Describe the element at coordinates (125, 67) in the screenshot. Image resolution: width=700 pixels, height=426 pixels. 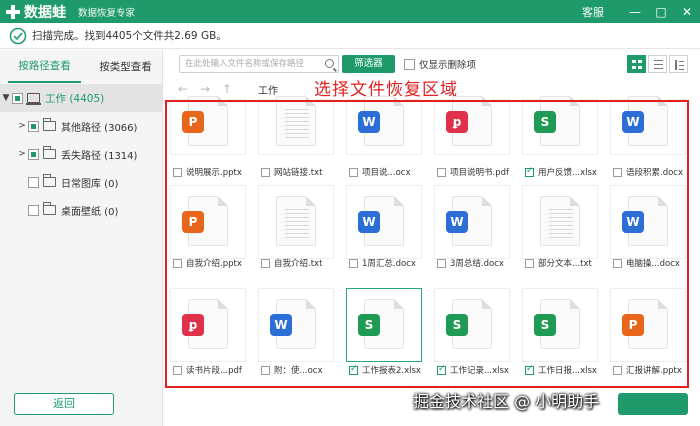
I see `tab-by-type: 按类型查看` at that location.